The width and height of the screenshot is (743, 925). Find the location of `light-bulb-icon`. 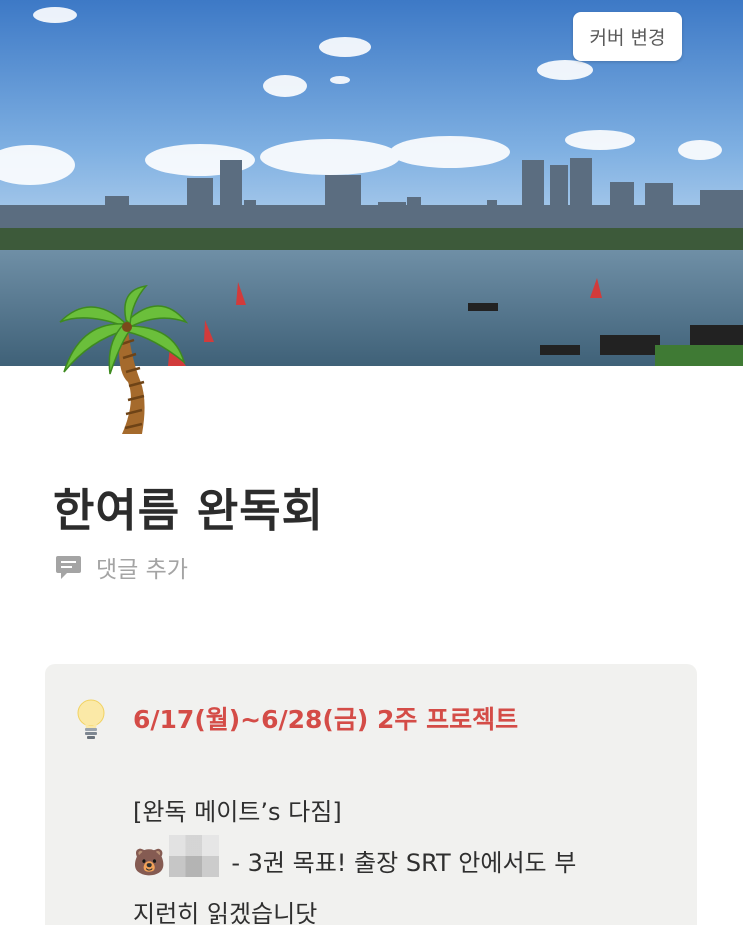

light-bulb-icon is located at coordinates (91, 719).